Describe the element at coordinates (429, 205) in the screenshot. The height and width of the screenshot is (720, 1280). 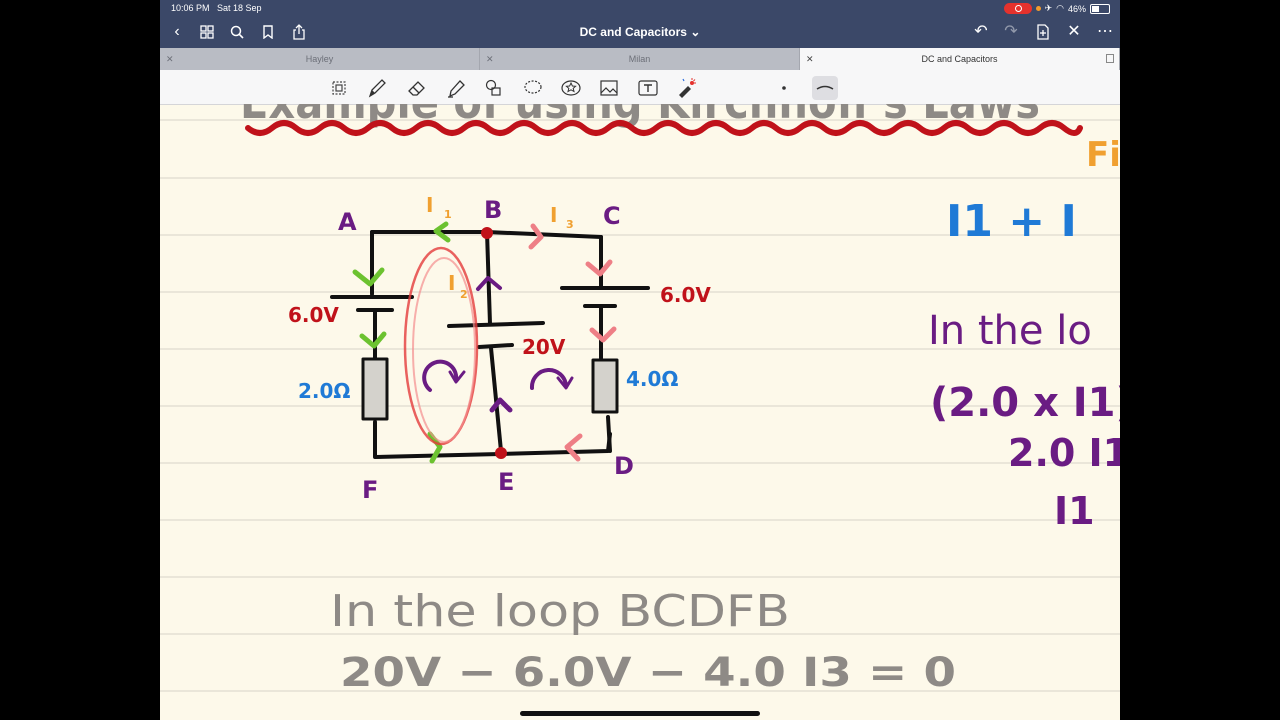
I see `current-i1-label: I` at that location.